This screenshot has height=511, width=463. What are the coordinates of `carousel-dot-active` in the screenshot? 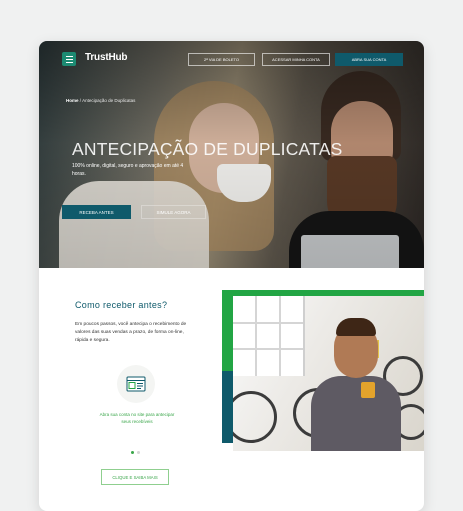 It's located at (132, 452).